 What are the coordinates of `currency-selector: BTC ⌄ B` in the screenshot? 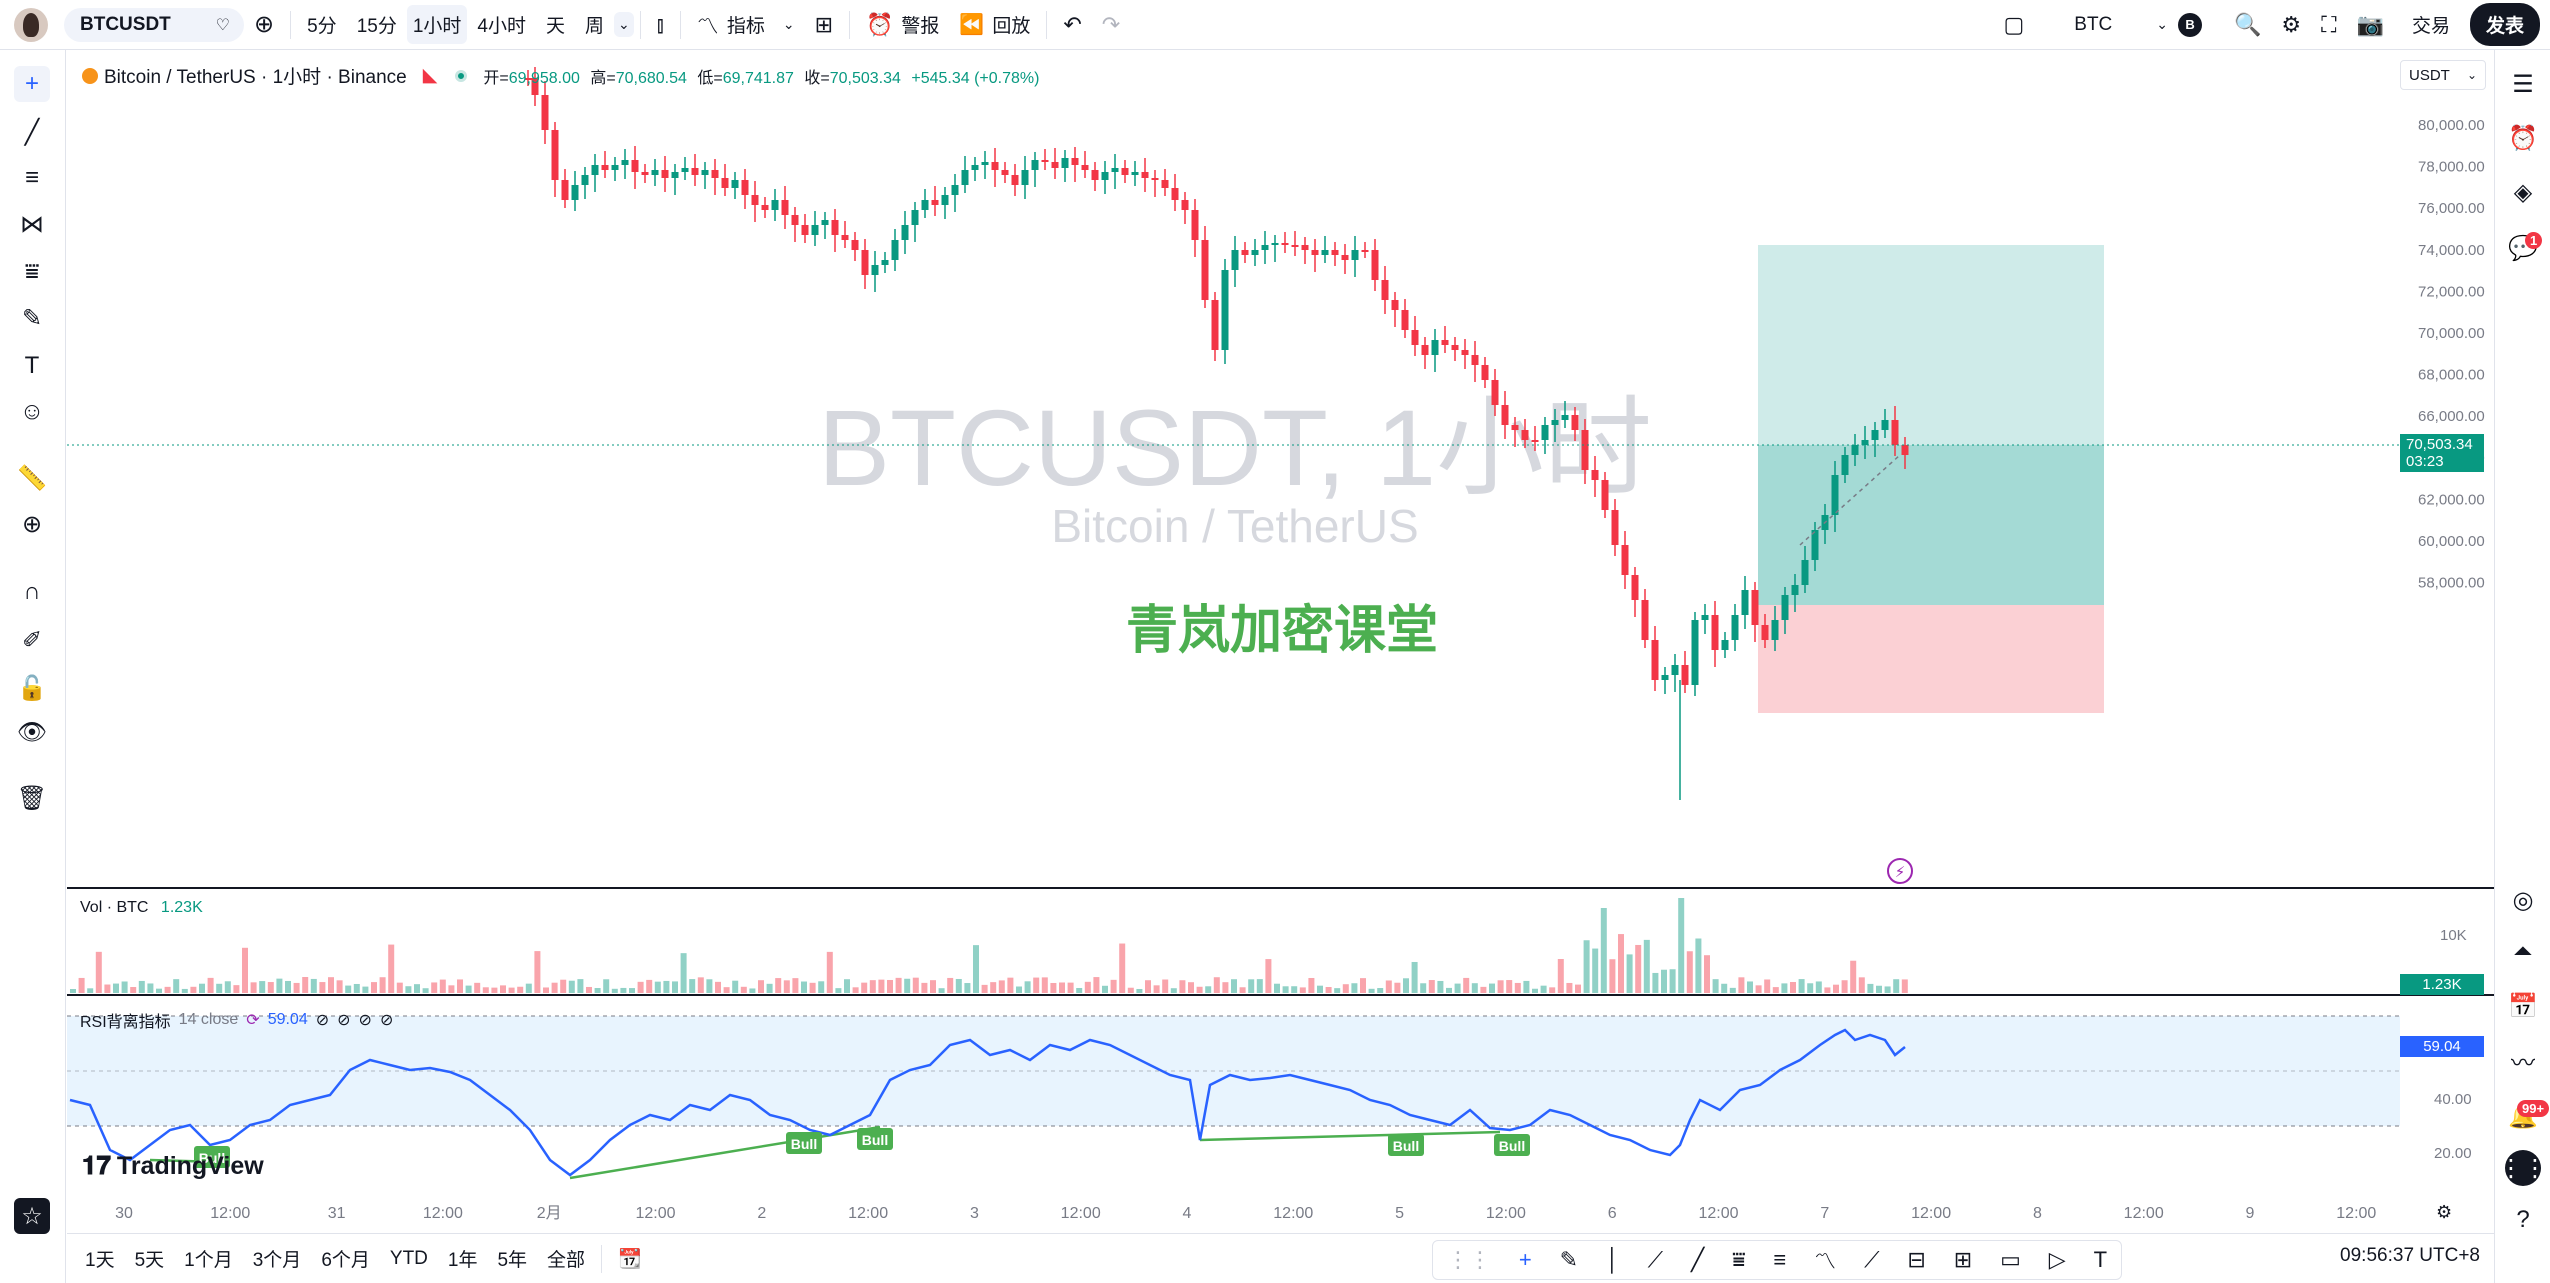 It's located at (2138, 24).